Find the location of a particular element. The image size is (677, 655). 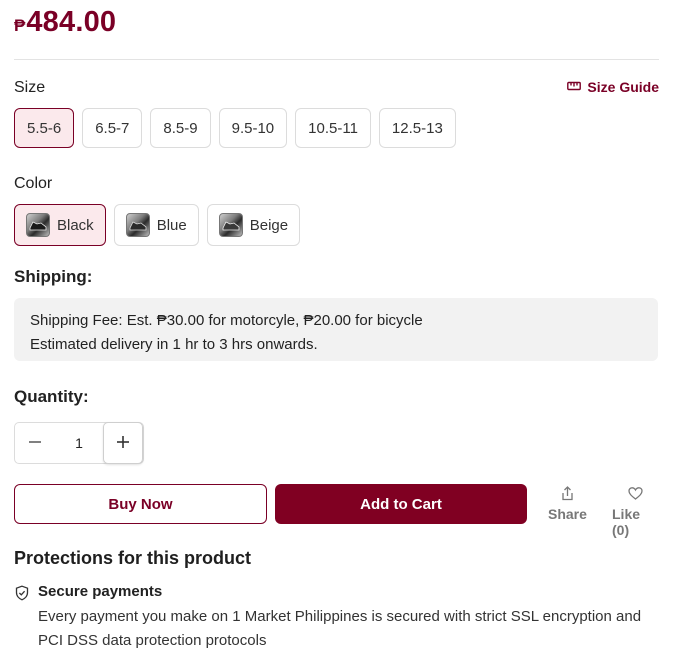

size-option-label: 9.5-10 is located at coordinates (253, 128).